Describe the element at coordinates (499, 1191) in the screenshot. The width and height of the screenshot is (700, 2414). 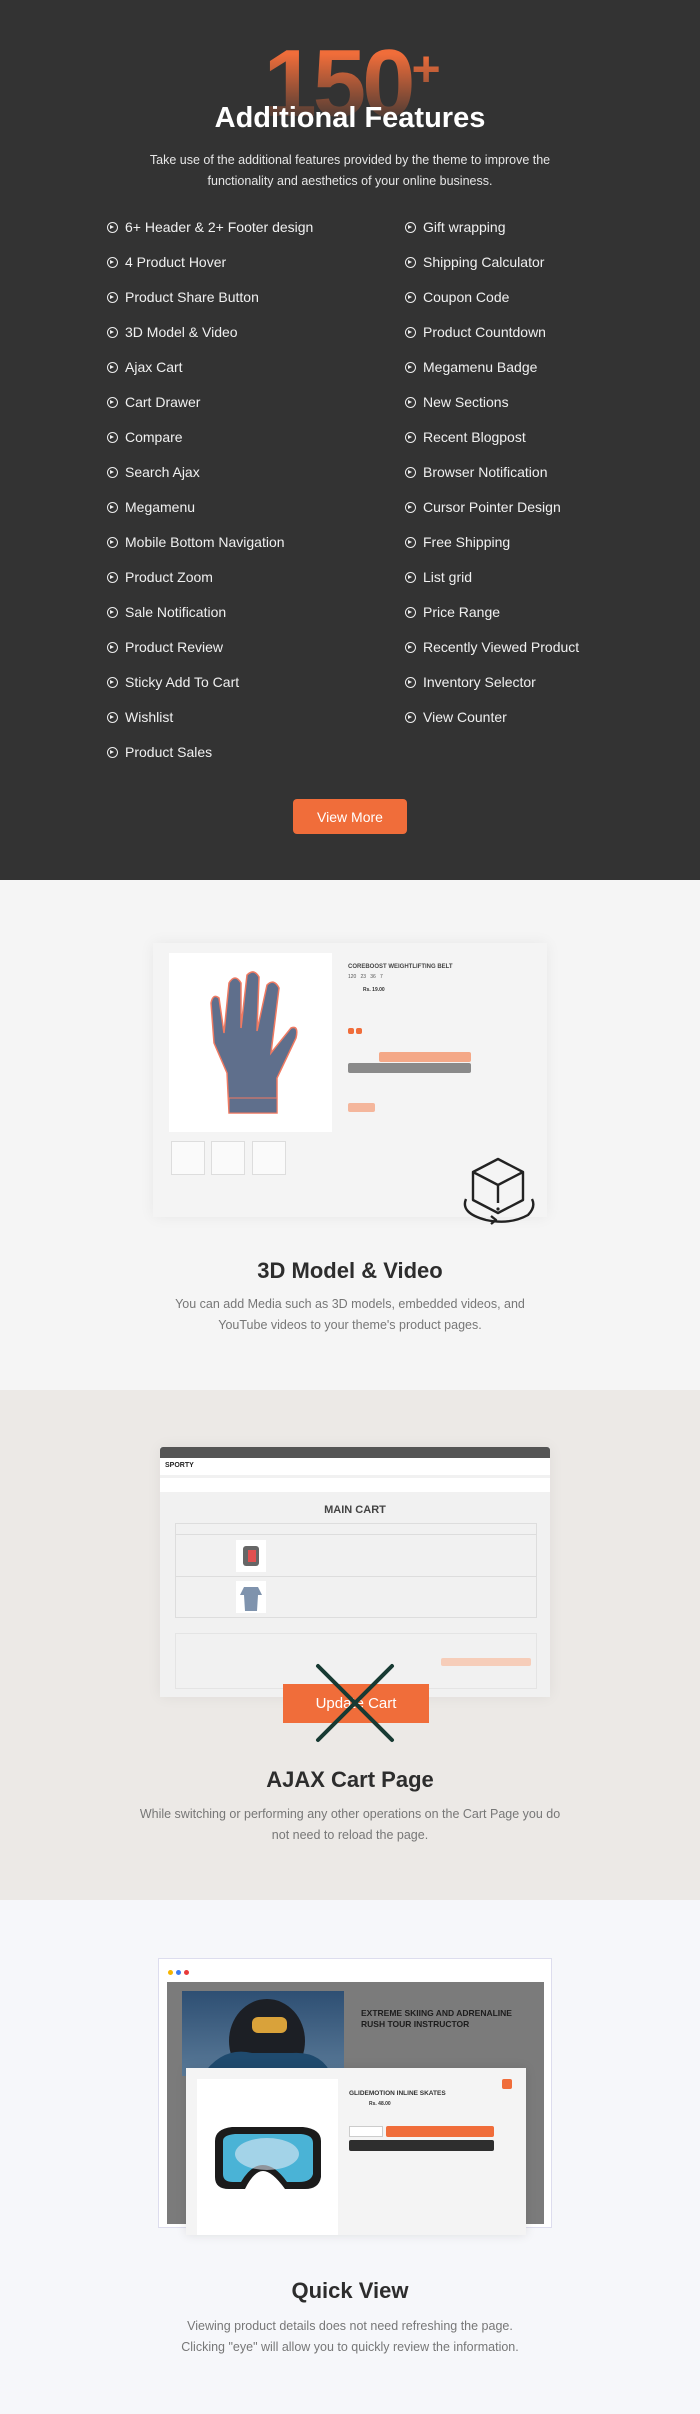
I see `3d-cube-rotate-icon` at that location.